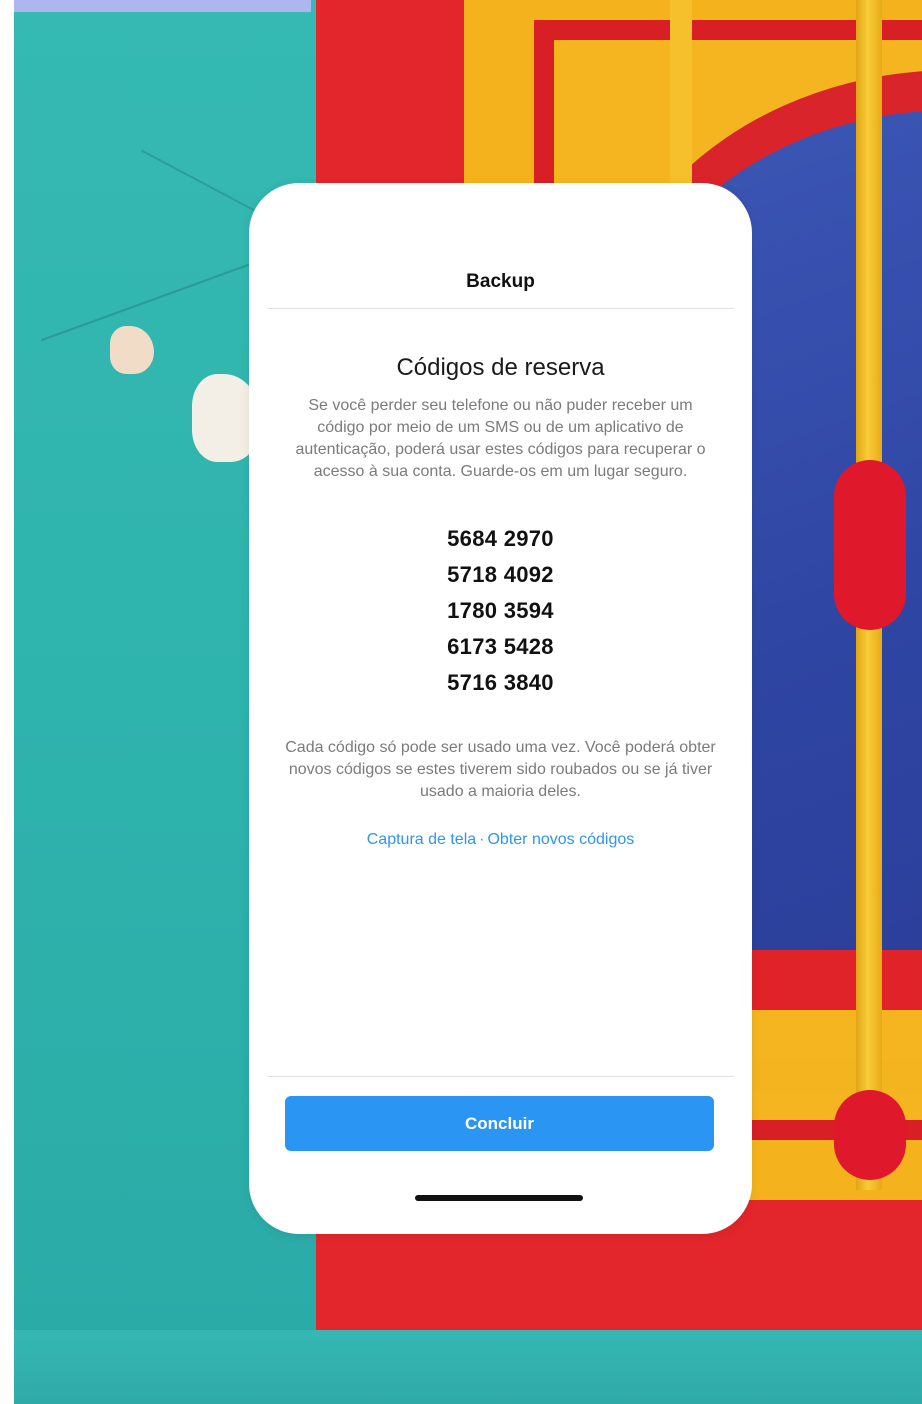  Describe the element at coordinates (681, 95) in the screenshot. I see `yellow-bar-top` at that location.